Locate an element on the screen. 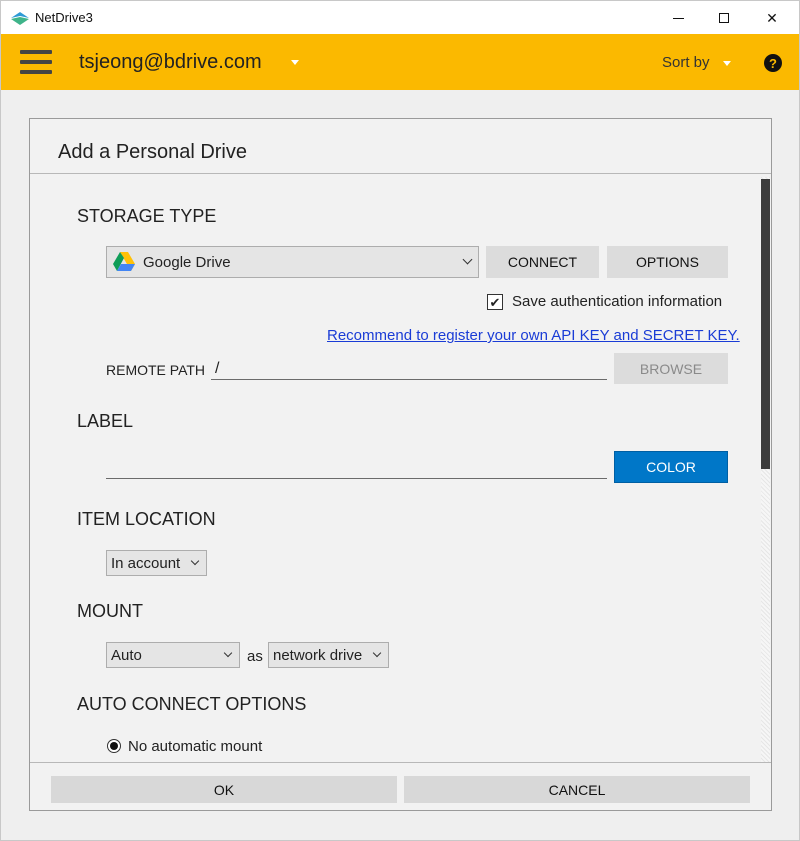 This screenshot has height=841, width=800. storage-type-value: Google Drive is located at coordinates (187, 262).